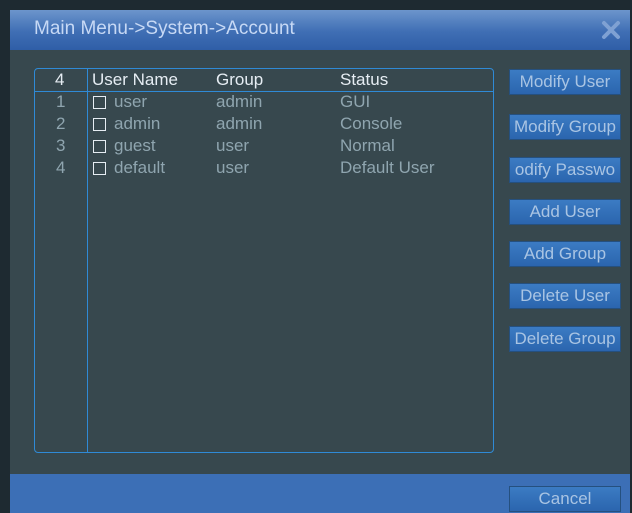  What do you see at coordinates (364, 79) in the screenshot?
I see `status-header: Status` at bounding box center [364, 79].